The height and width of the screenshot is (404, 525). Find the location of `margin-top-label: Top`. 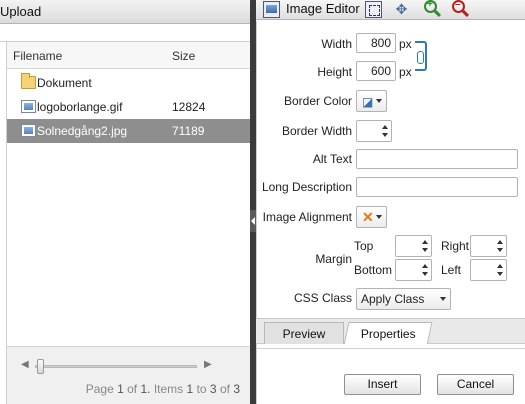

margin-top-label: Top is located at coordinates (364, 246).